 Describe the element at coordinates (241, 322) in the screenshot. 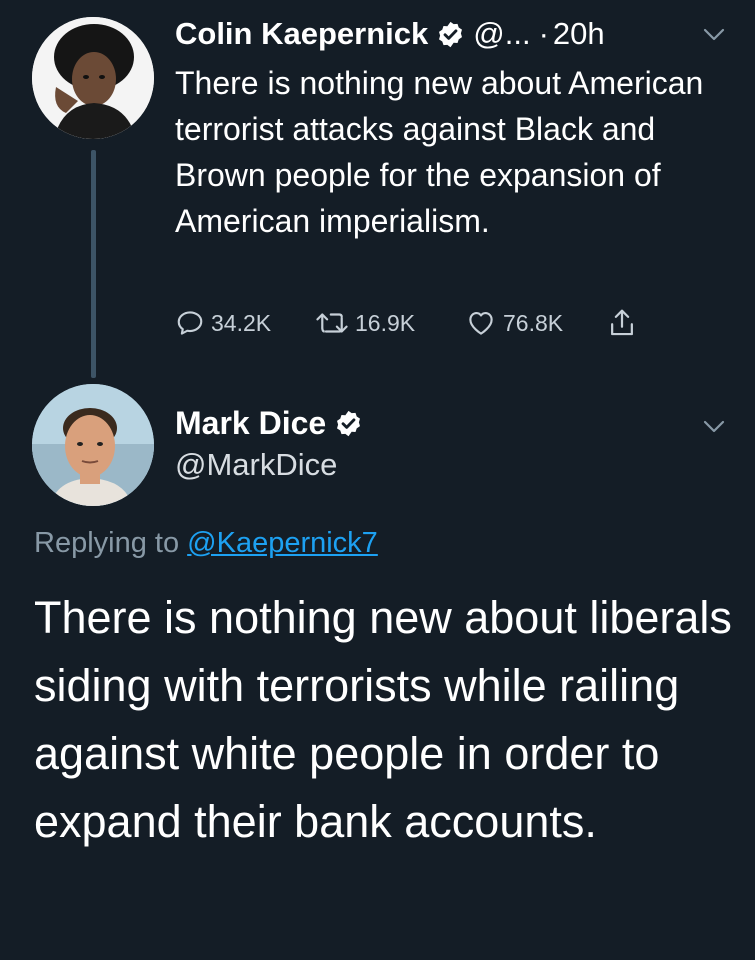

I see `reply-count: 34.2K` at that location.